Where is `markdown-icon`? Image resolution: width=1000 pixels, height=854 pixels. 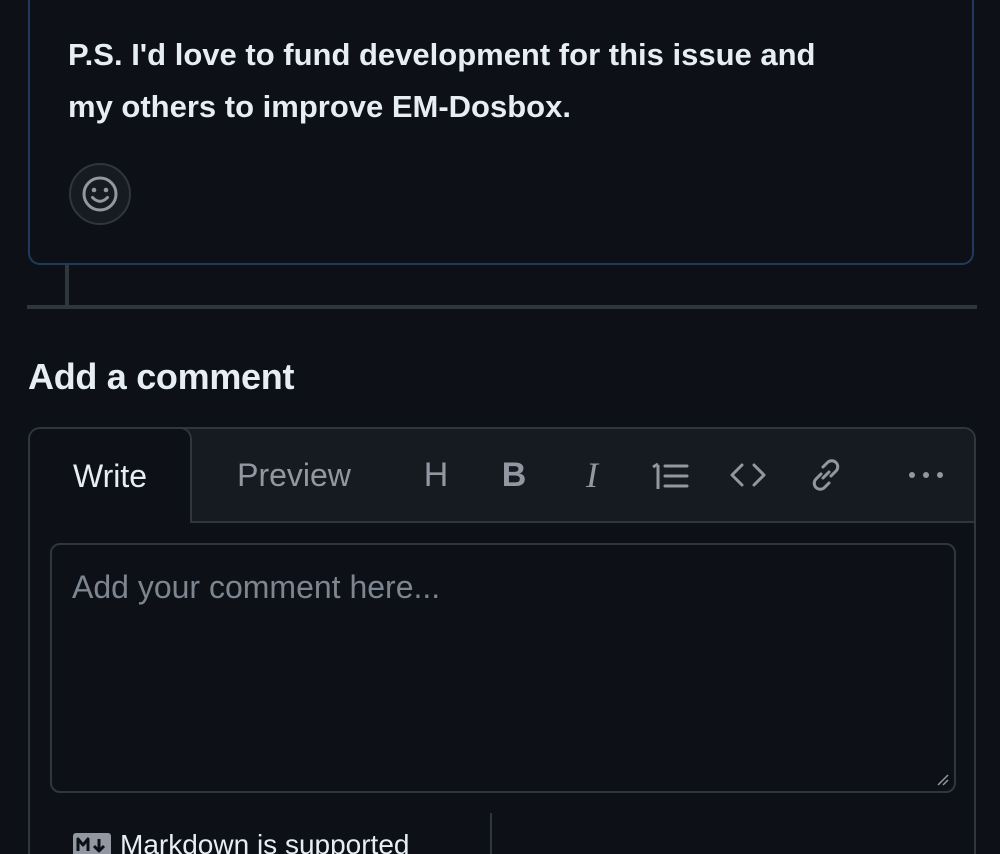
markdown-icon is located at coordinates (92, 843).